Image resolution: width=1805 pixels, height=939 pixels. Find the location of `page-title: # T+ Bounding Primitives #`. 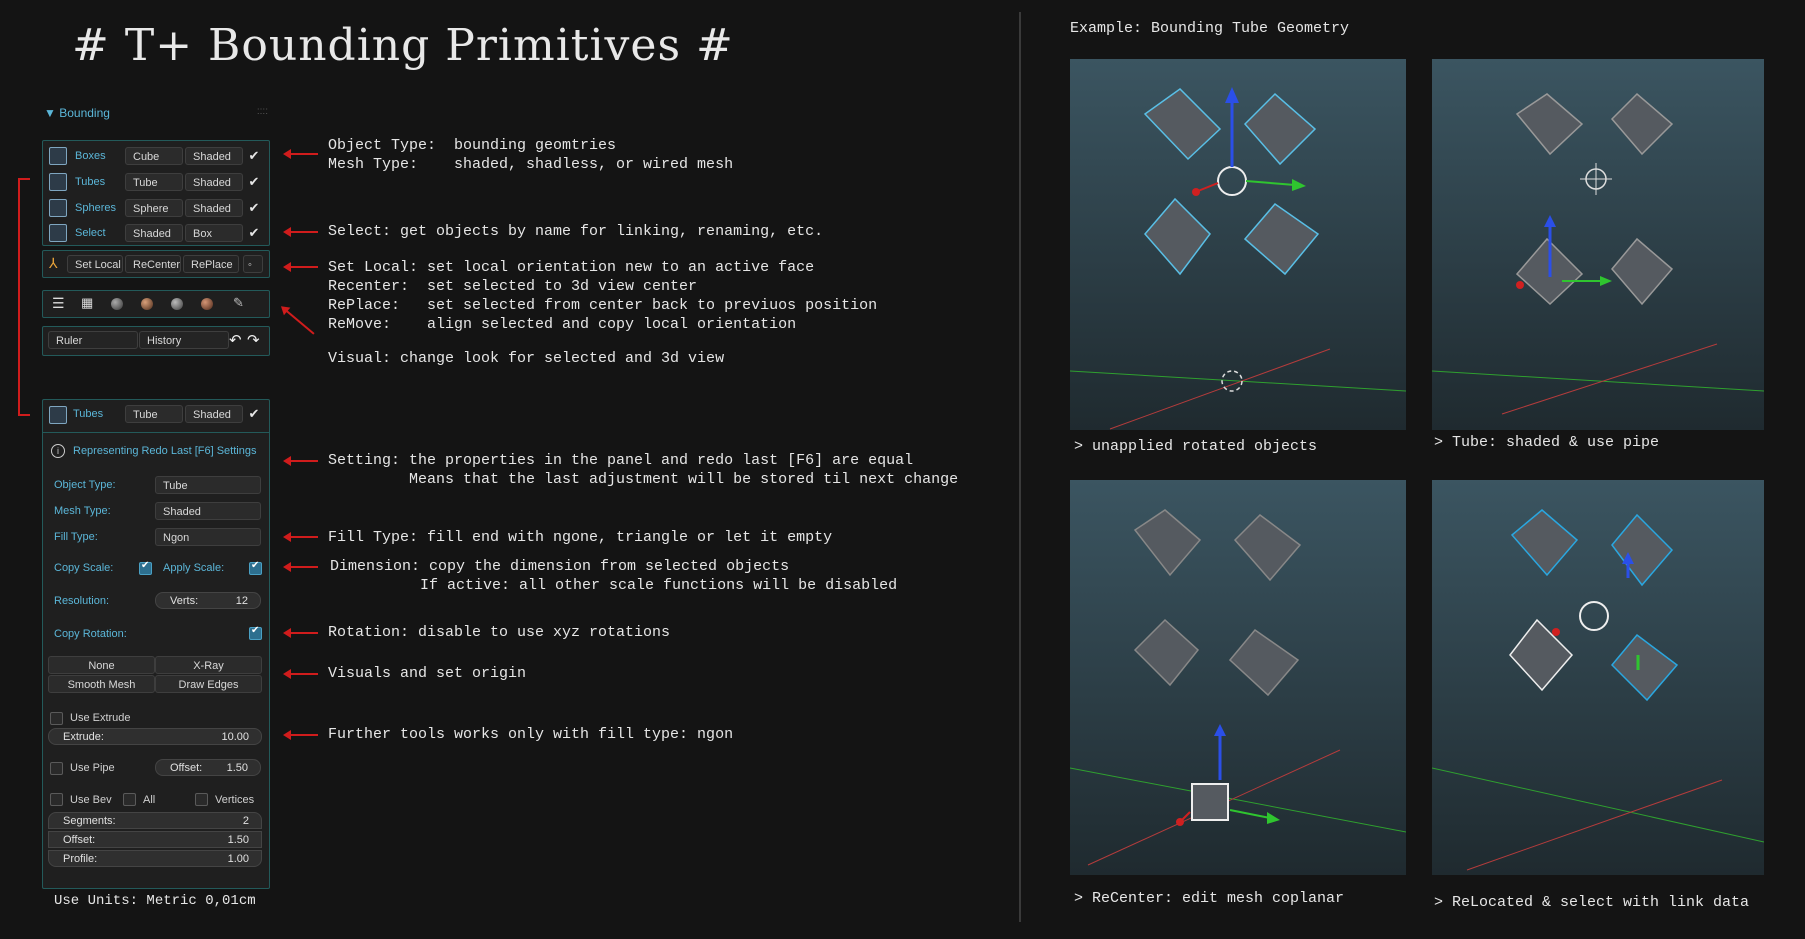

page-title: # T+ Bounding Primitives # is located at coordinates (403, 45).